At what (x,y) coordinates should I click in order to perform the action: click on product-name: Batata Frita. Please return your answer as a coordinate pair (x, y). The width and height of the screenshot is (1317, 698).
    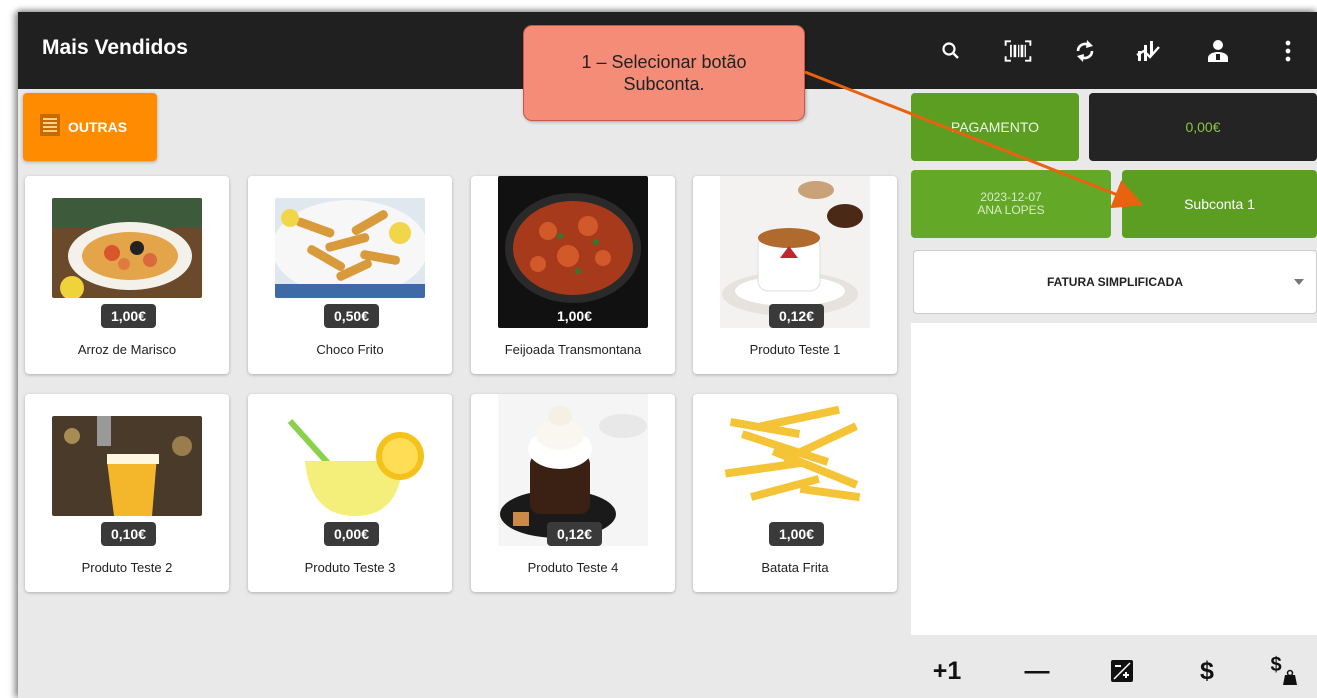
    Looking at the image, I should click on (795, 567).